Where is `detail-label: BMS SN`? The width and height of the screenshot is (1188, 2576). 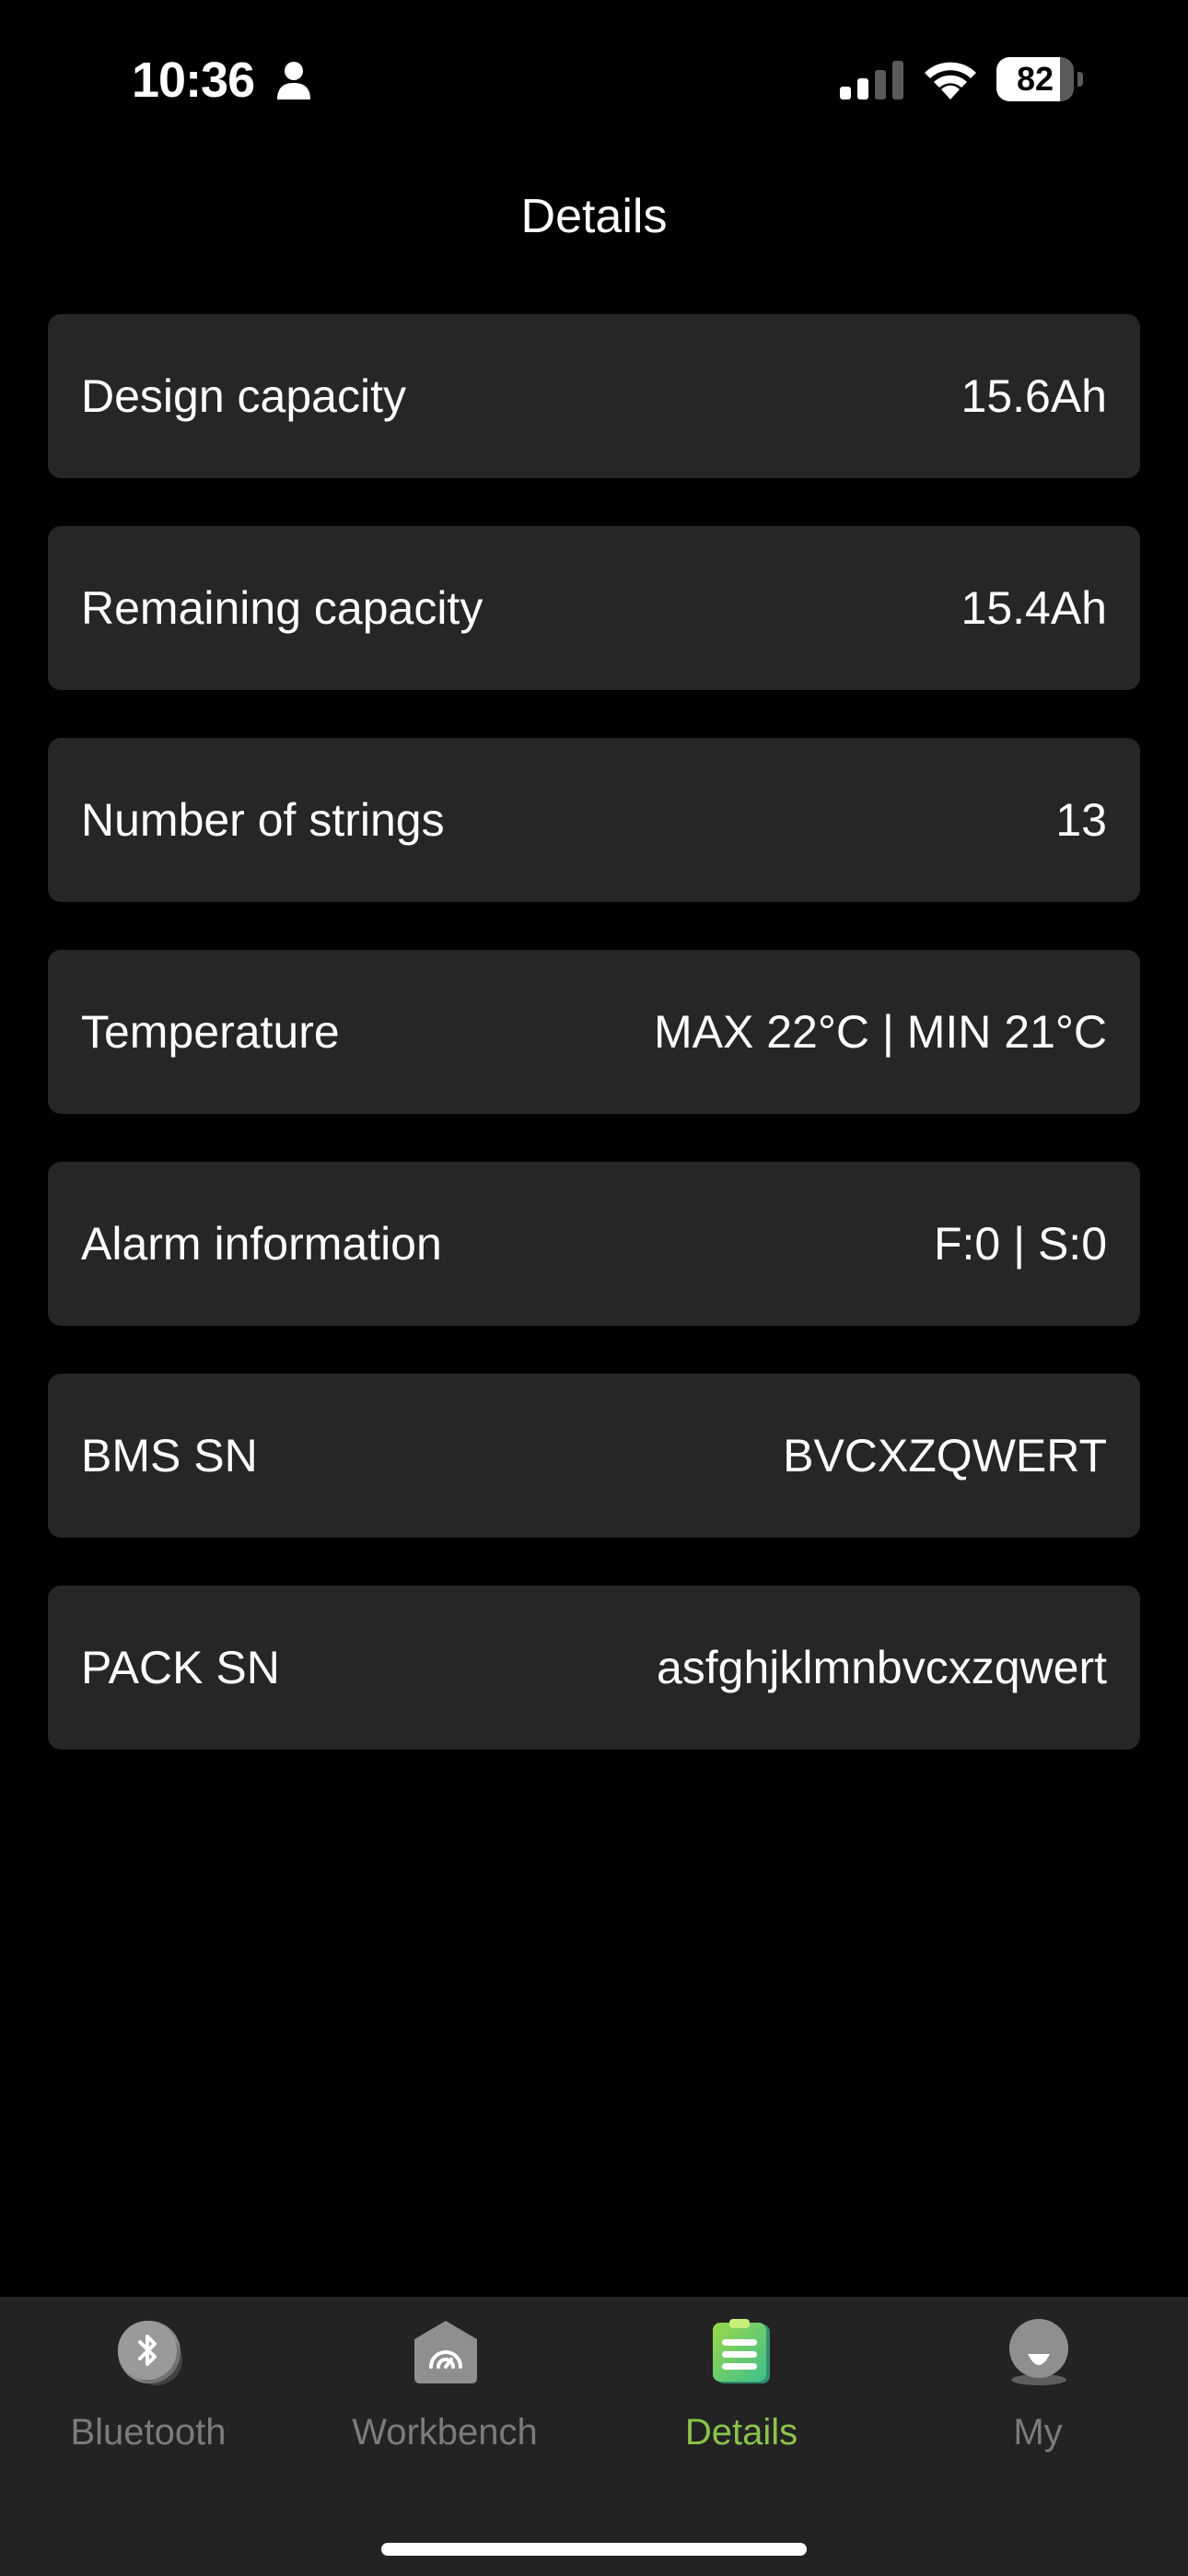
detail-label: BMS SN is located at coordinates (169, 1455).